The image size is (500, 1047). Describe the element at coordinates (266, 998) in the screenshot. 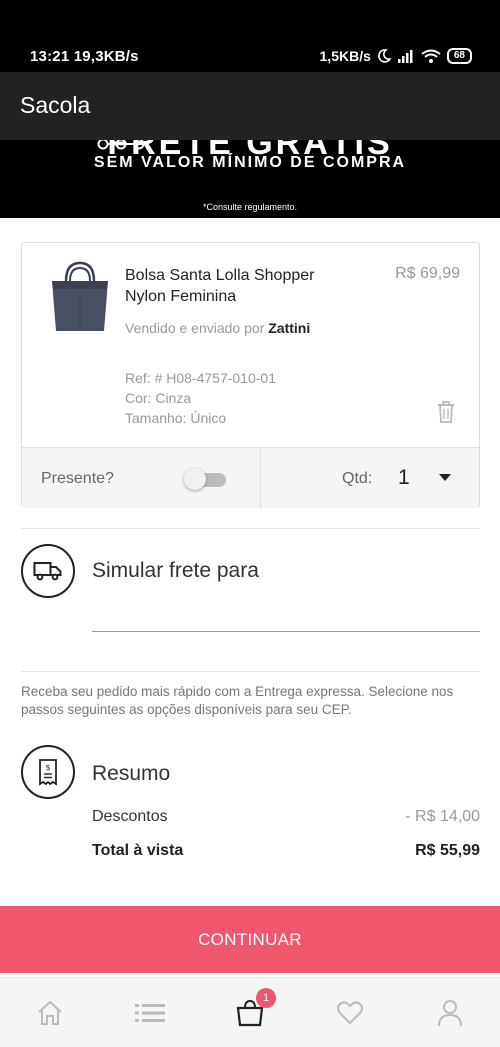

I see `cart-badge: 1` at that location.